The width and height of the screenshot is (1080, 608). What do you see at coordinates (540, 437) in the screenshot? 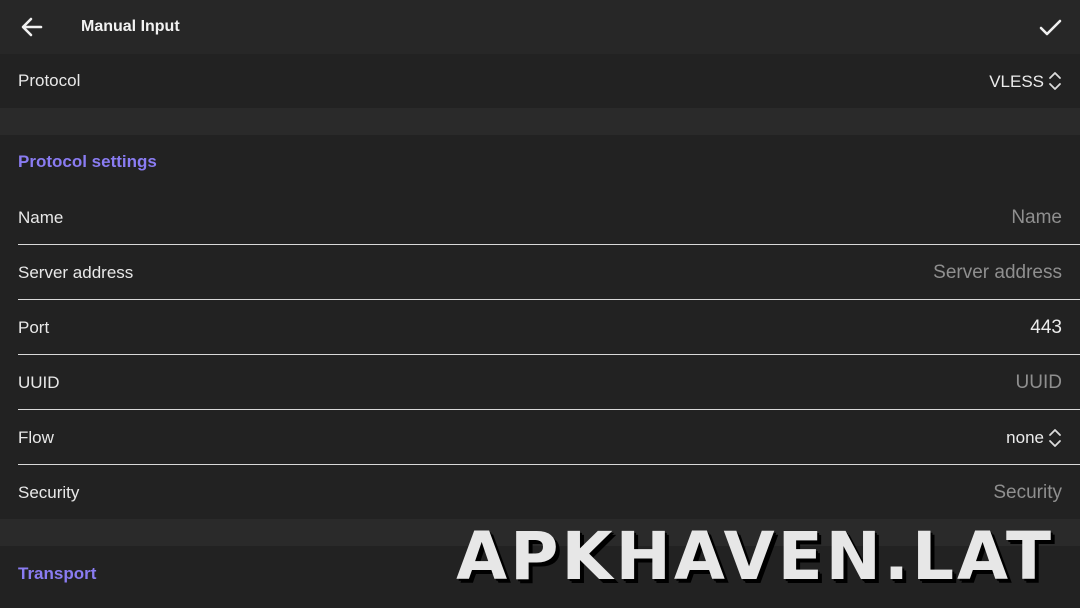
I see `flow-row: Flow none` at bounding box center [540, 437].